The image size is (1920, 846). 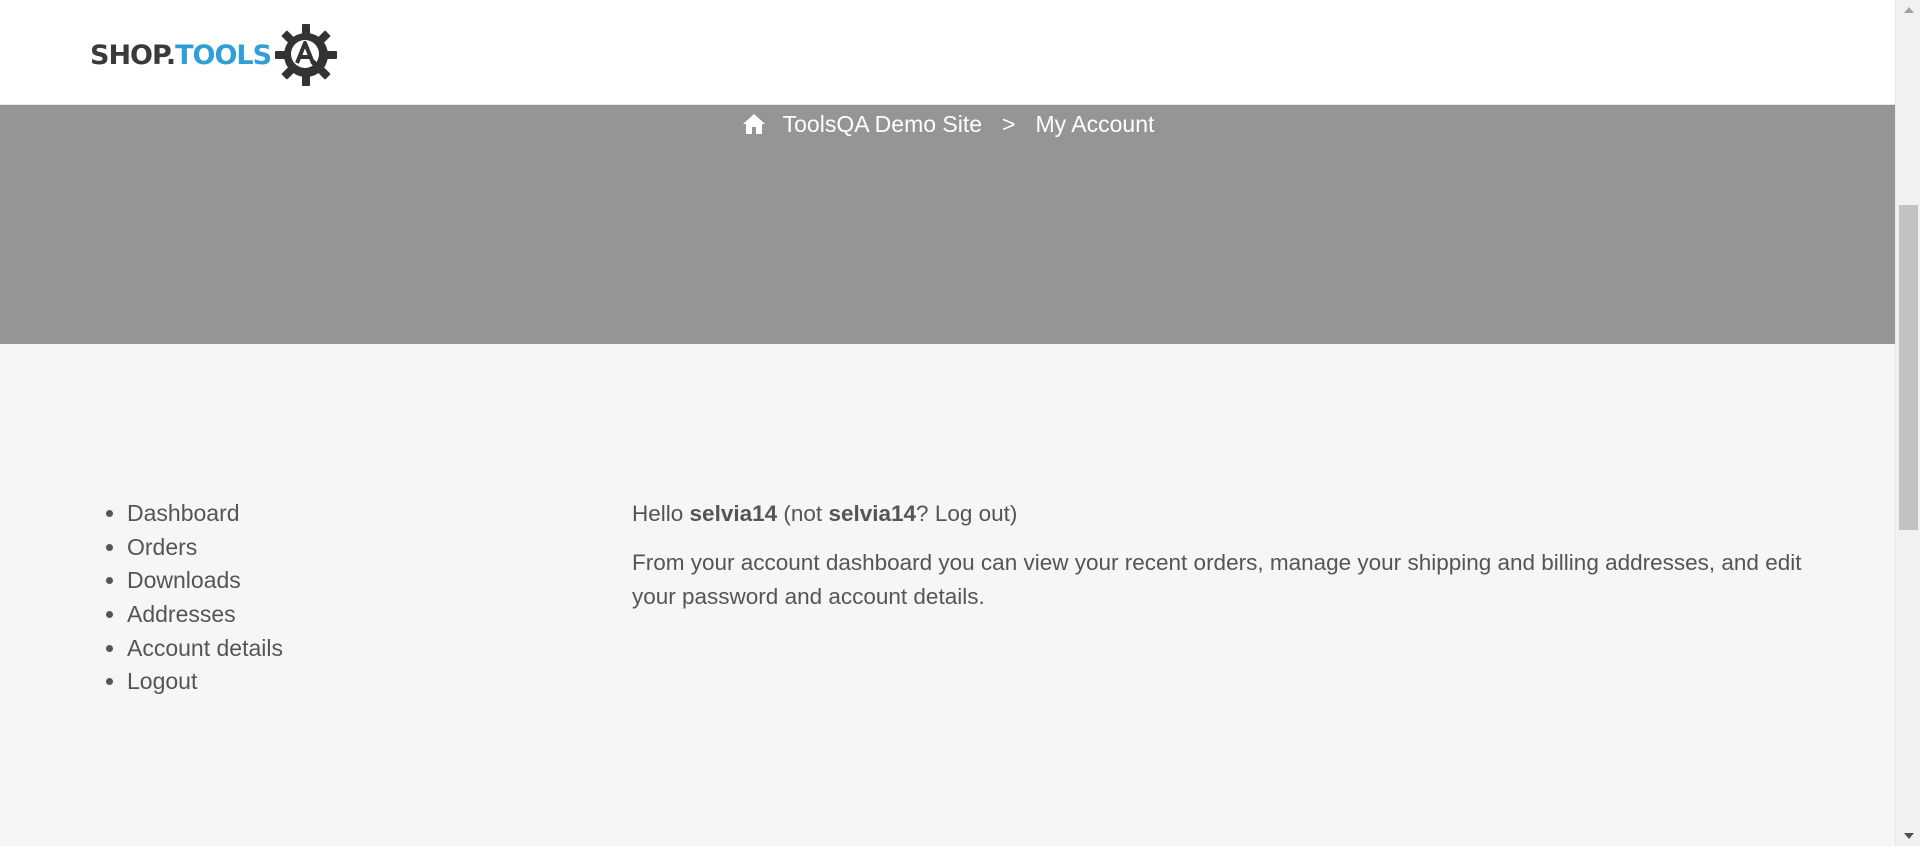 What do you see at coordinates (1908, 367) in the screenshot?
I see `scrollbar-thumb` at bounding box center [1908, 367].